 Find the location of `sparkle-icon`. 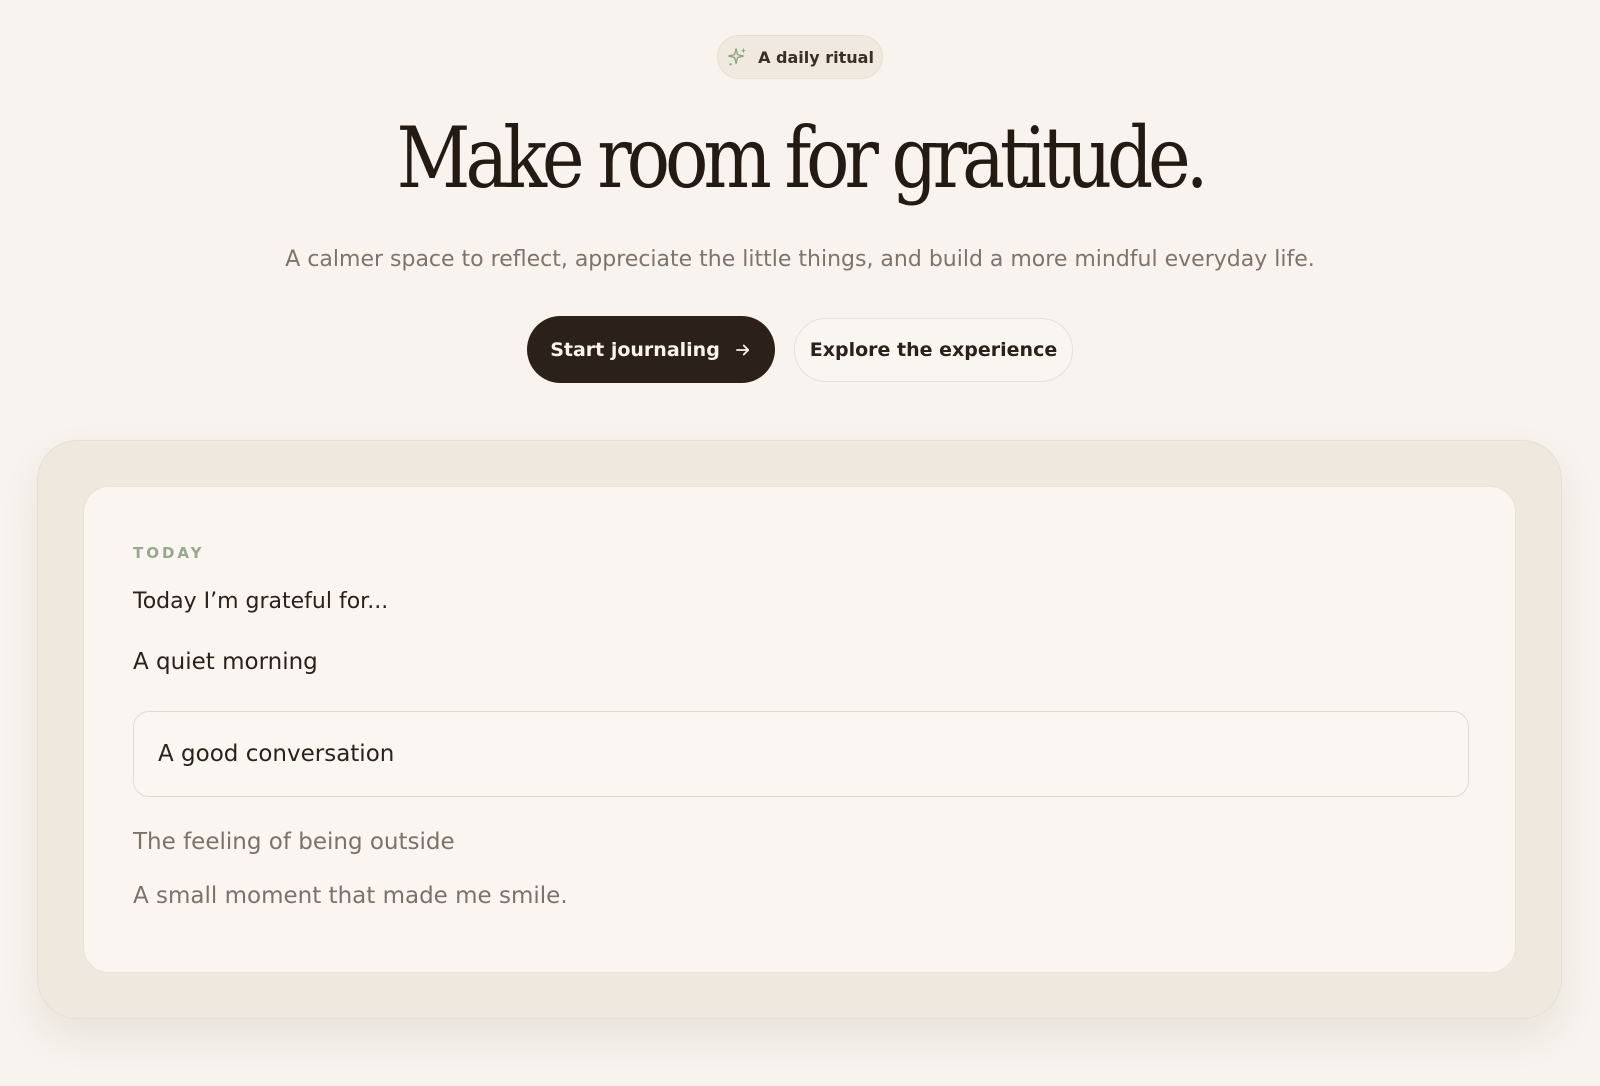

sparkle-icon is located at coordinates (737, 56).